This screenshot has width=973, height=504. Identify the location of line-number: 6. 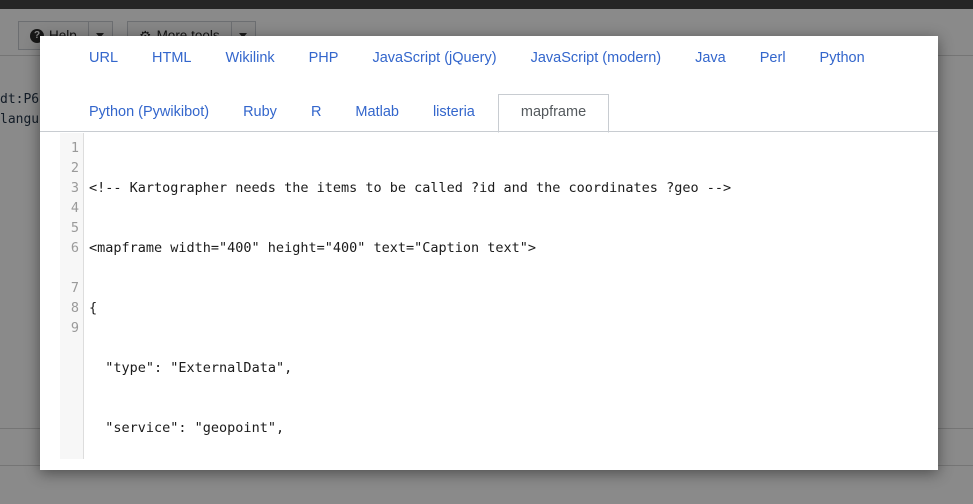
(74, 248).